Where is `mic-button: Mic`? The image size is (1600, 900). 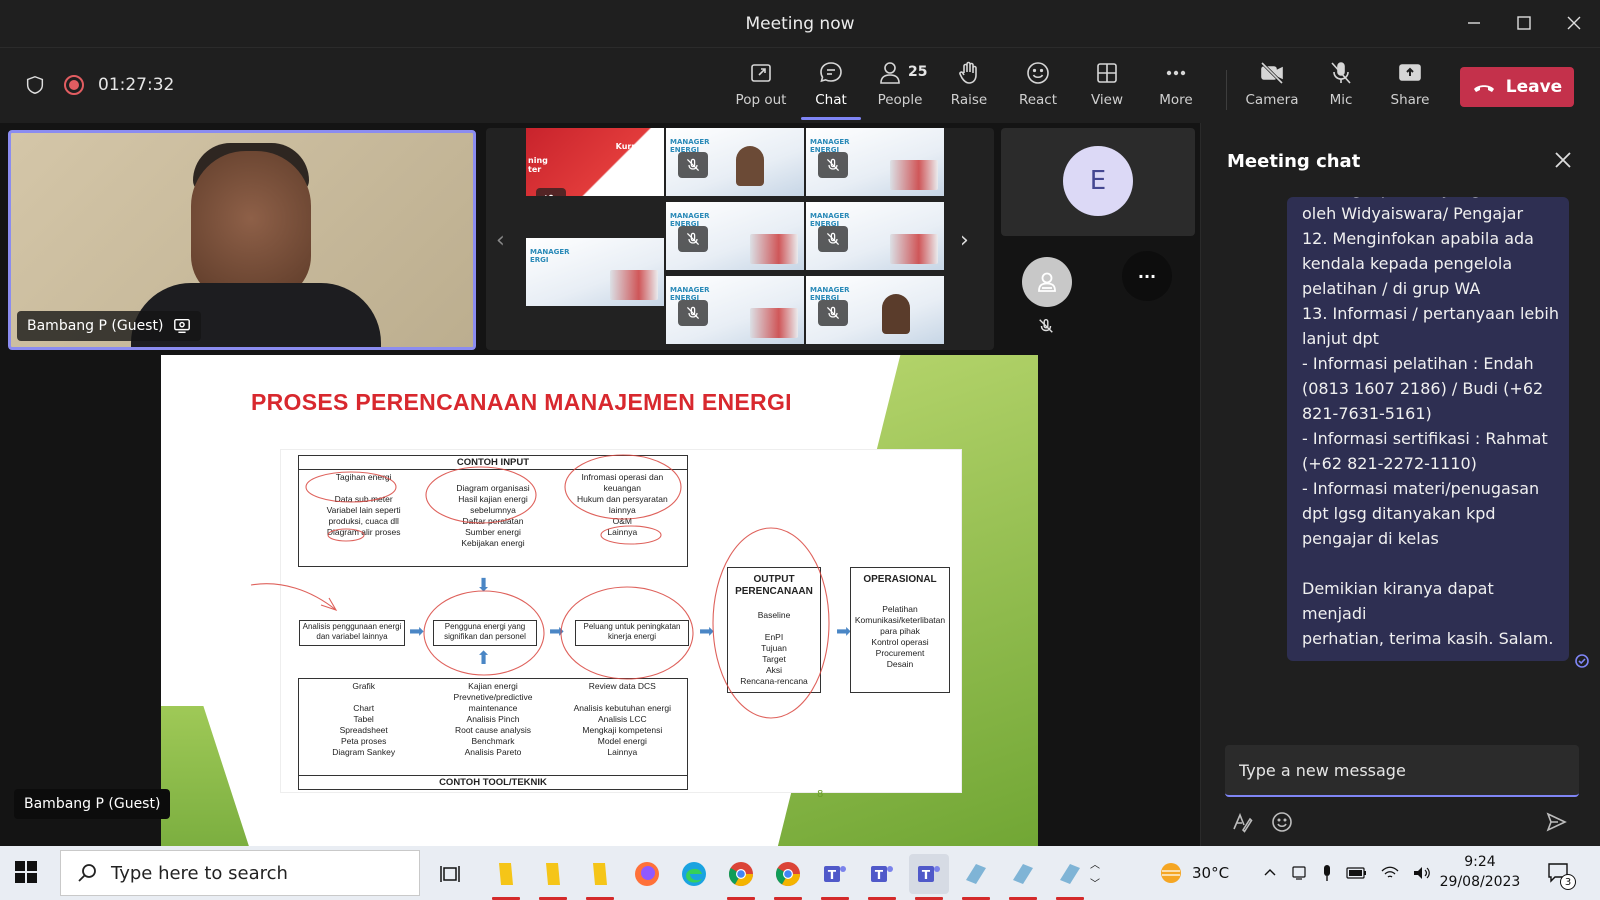 mic-button: Mic is located at coordinates (1341, 89).